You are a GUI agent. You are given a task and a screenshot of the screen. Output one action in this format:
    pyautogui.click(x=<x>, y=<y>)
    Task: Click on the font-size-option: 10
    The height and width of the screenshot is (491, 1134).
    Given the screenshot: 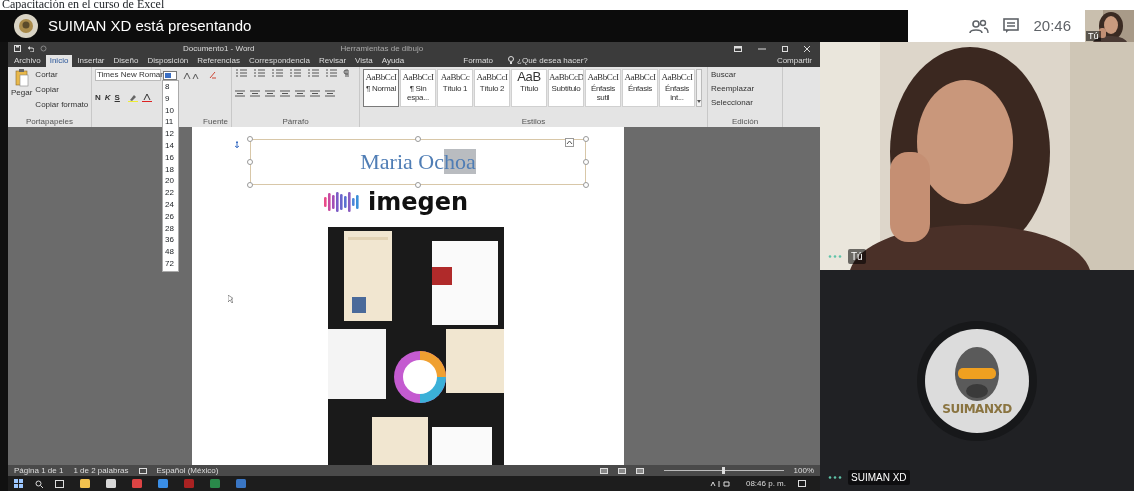 What is the action you would take?
    pyautogui.click(x=171, y=110)
    